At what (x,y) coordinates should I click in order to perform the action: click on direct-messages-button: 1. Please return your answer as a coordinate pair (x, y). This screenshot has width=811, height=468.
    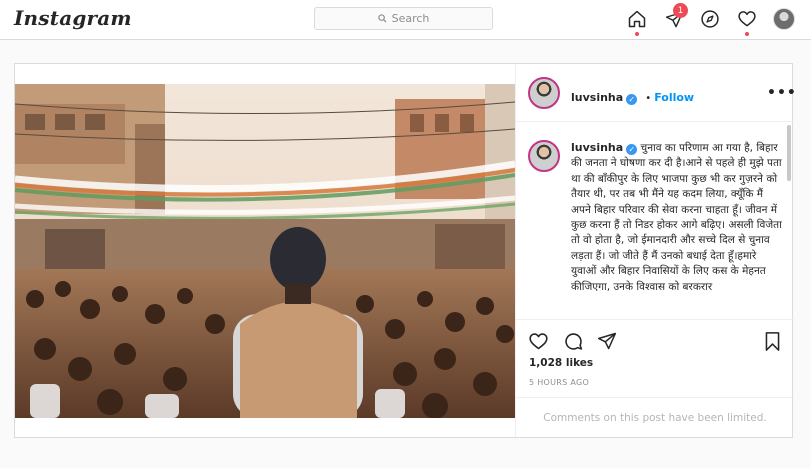
    Looking at the image, I should click on (675, 16).